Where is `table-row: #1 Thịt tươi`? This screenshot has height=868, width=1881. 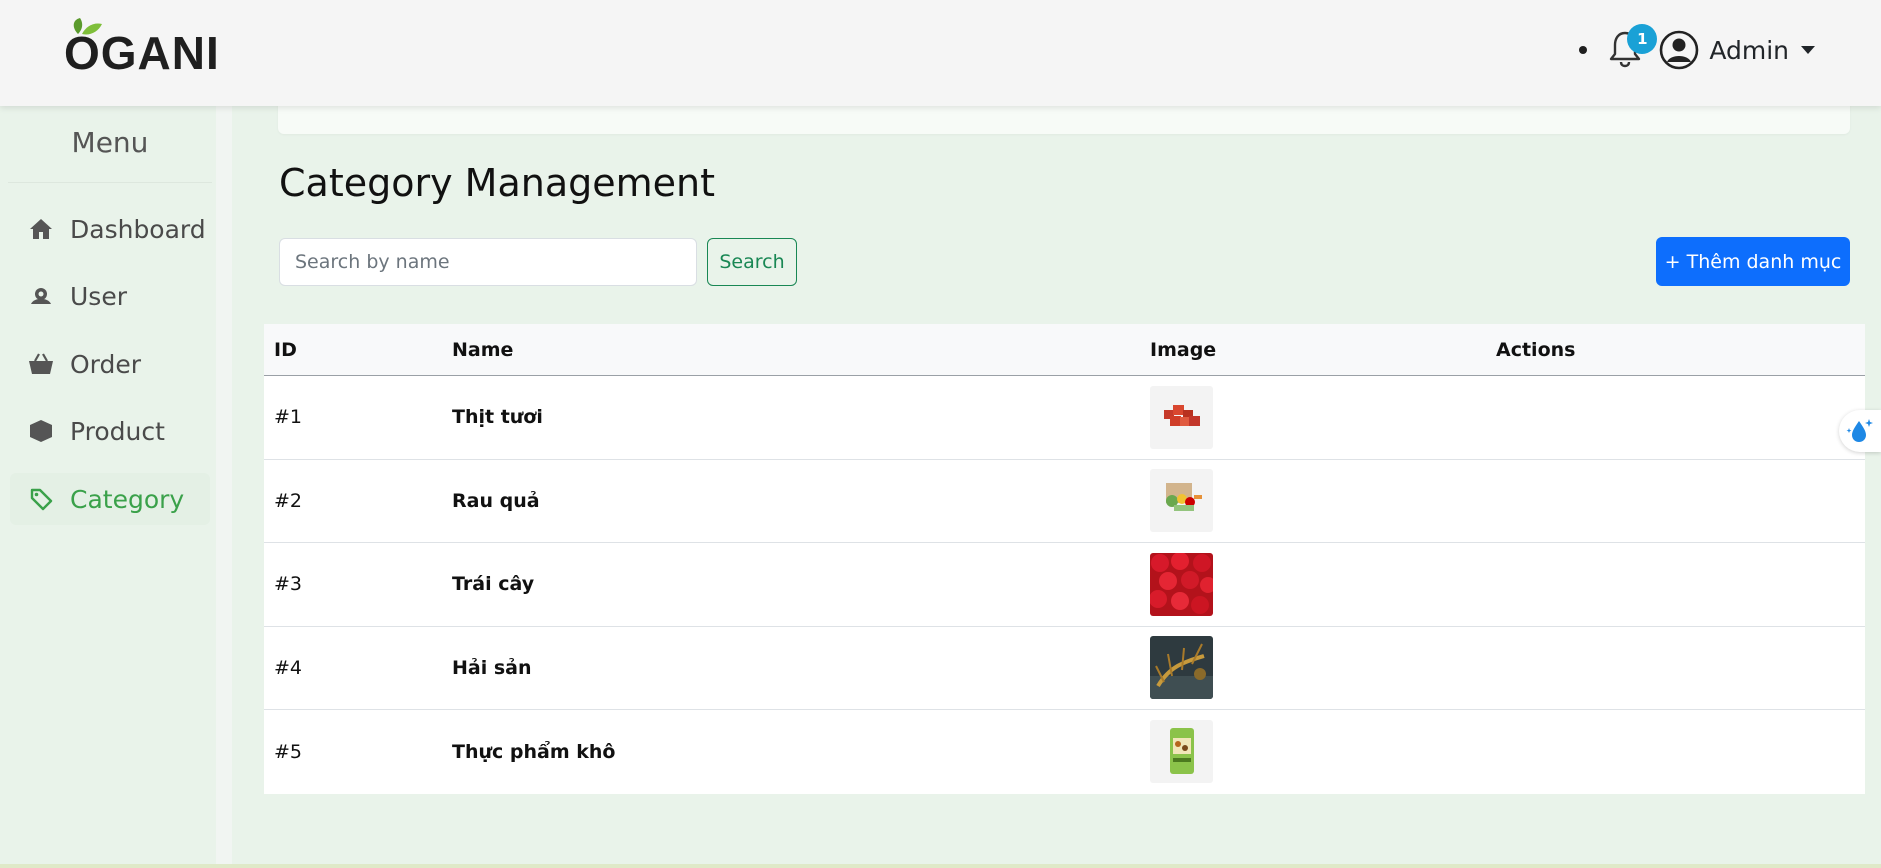 table-row: #1 Thịt tươi is located at coordinates (1064, 418).